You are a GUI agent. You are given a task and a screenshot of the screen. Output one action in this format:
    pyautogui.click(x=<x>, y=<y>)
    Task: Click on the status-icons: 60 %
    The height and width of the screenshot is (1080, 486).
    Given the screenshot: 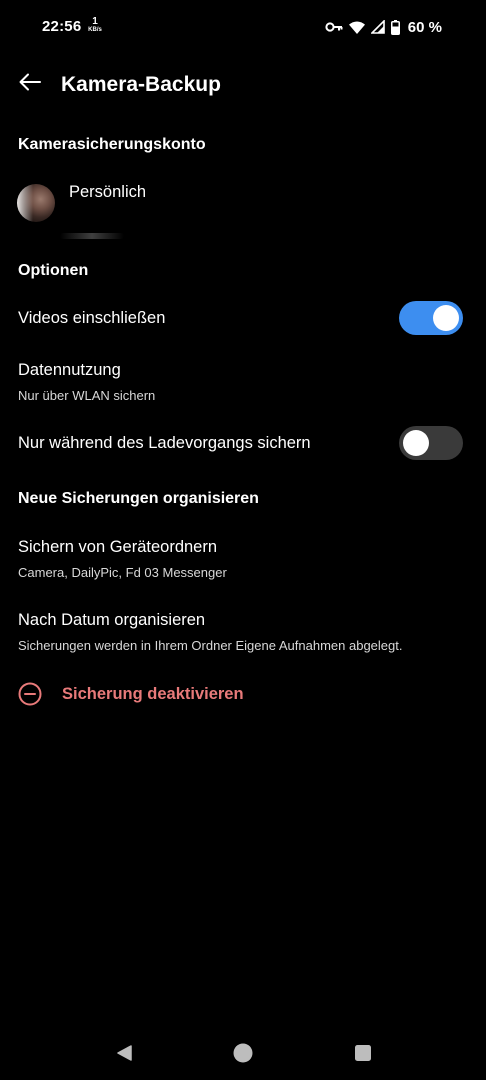 What is the action you would take?
    pyautogui.click(x=383, y=27)
    